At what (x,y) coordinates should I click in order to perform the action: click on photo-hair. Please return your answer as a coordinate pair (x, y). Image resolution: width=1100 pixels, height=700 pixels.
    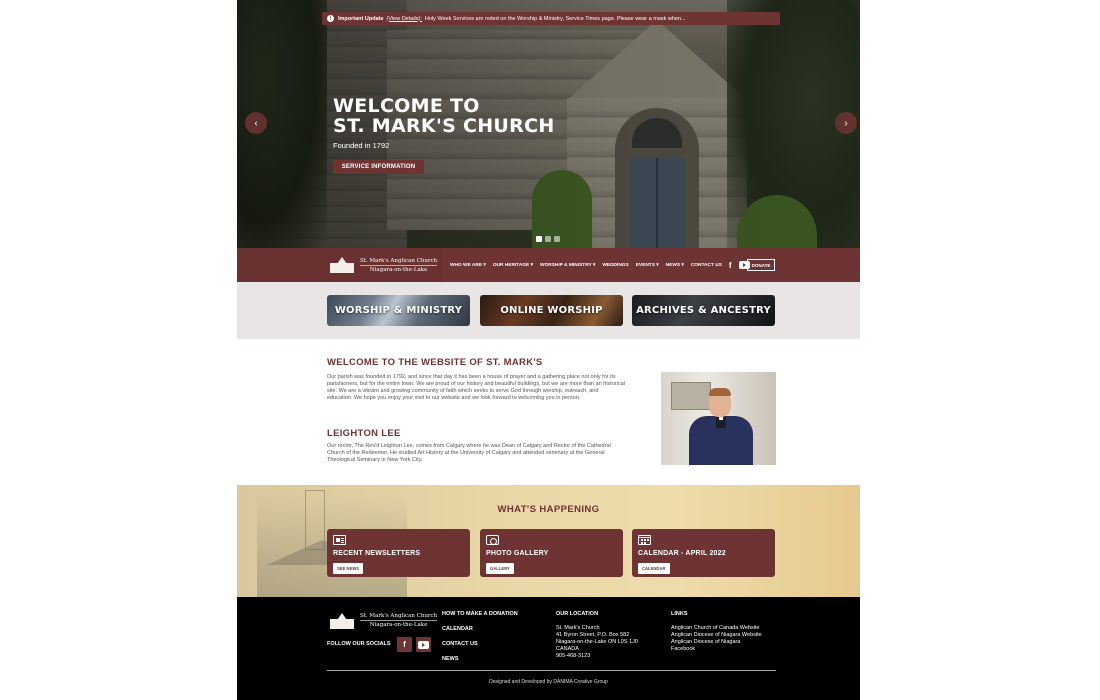
    Looking at the image, I should click on (720, 392).